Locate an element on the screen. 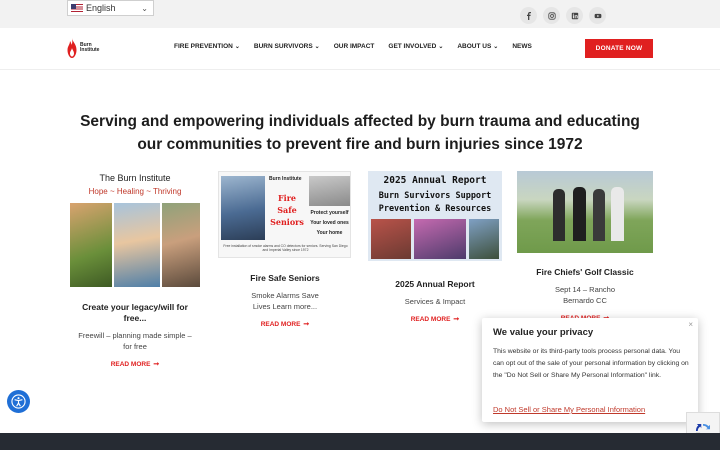 The image size is (720, 450). card-title: 2025 Annual Report is located at coordinates (435, 284).